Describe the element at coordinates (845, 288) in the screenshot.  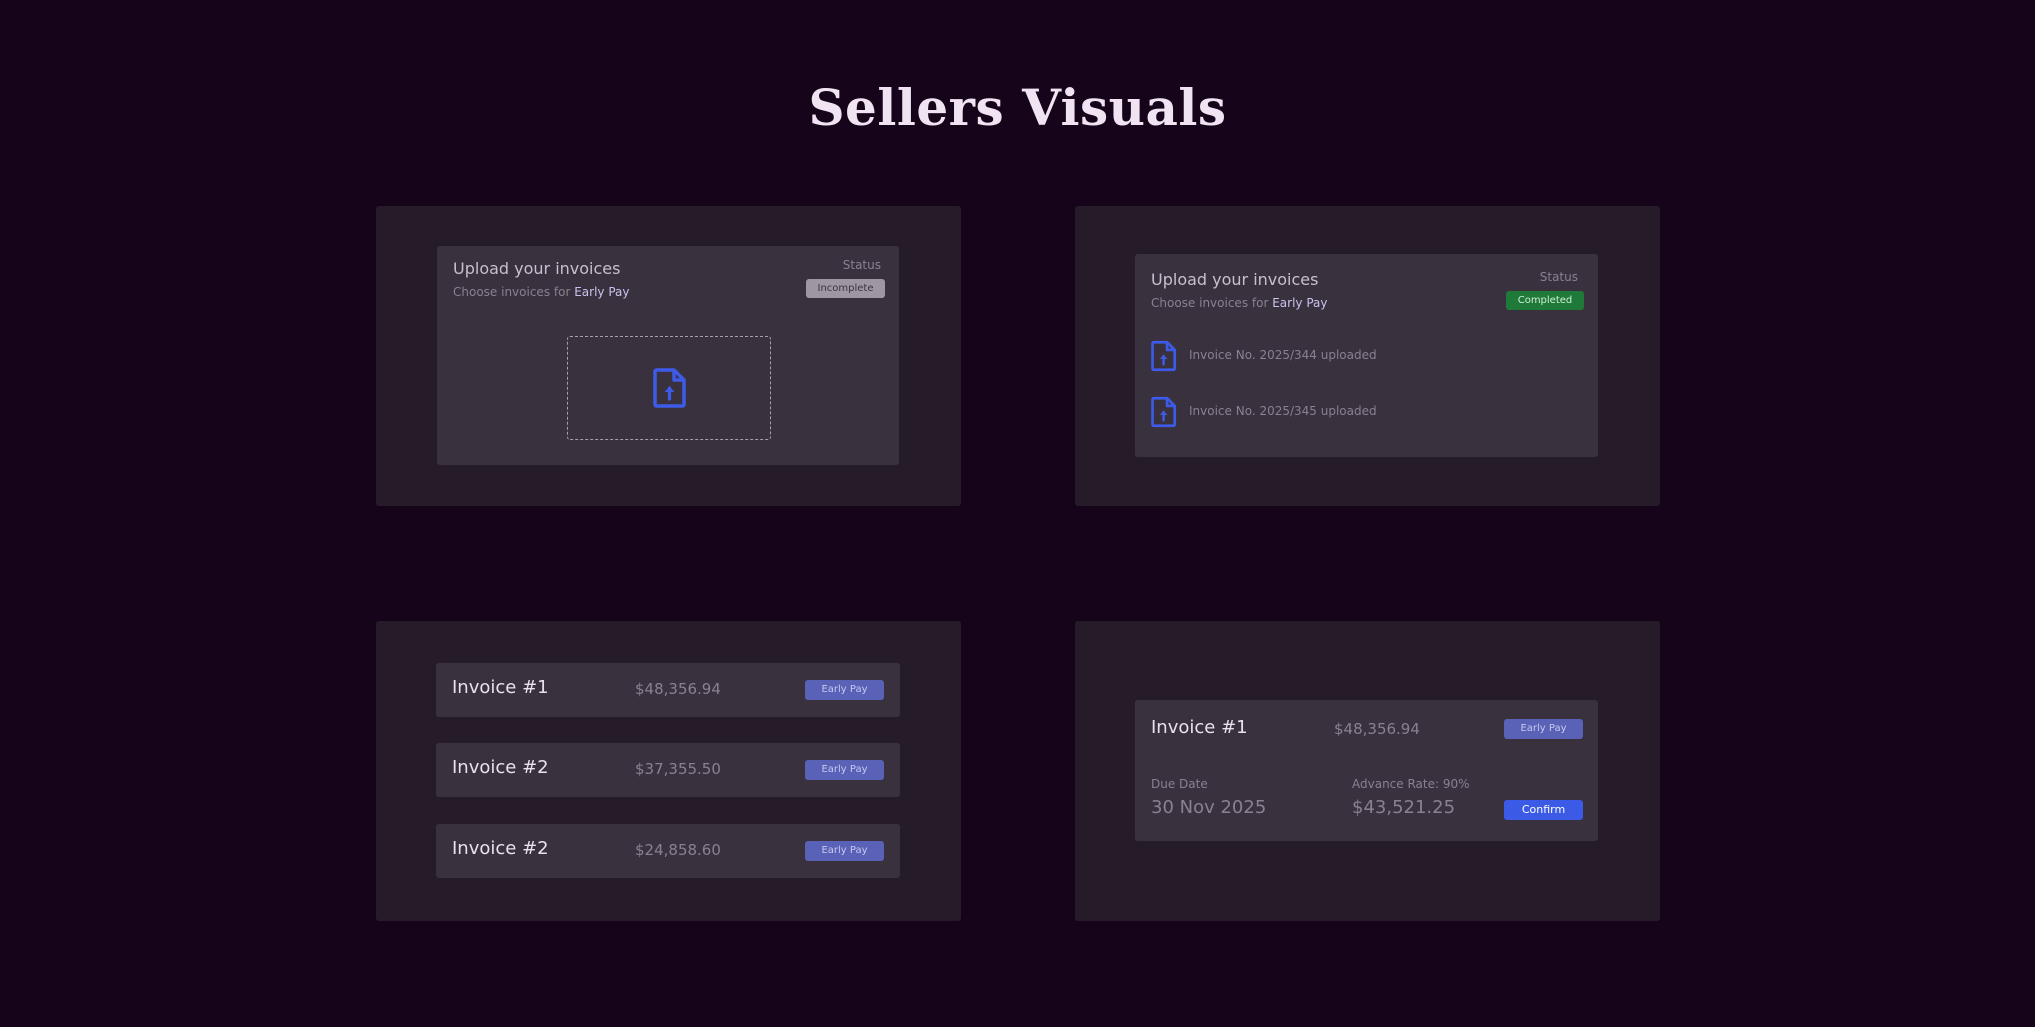
I see `status-badge: Incomplete` at that location.